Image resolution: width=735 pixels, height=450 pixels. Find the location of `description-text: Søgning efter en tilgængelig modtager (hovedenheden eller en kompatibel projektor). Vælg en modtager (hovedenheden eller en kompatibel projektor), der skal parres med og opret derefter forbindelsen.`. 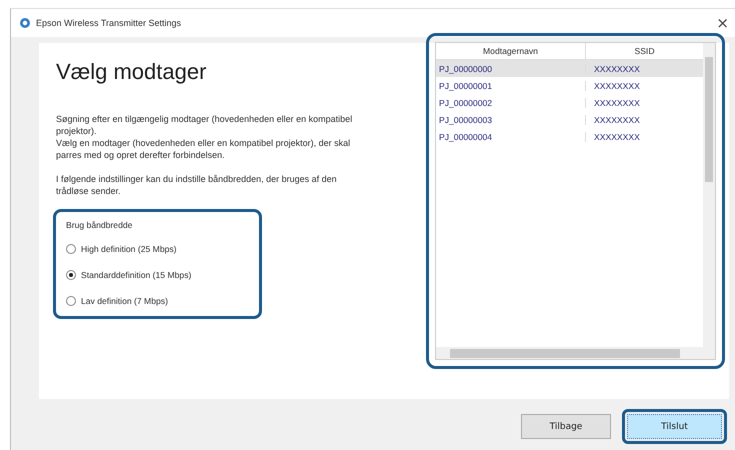

description-text: Søgning efter en tilgængelig modtager (hovedenheden eller en kompatibel projektor). Vælg en modtager (hovedenheden eller en kompatibel projektor), der skal parres med og opret derefter forbindelsen. is located at coordinates (205, 137).